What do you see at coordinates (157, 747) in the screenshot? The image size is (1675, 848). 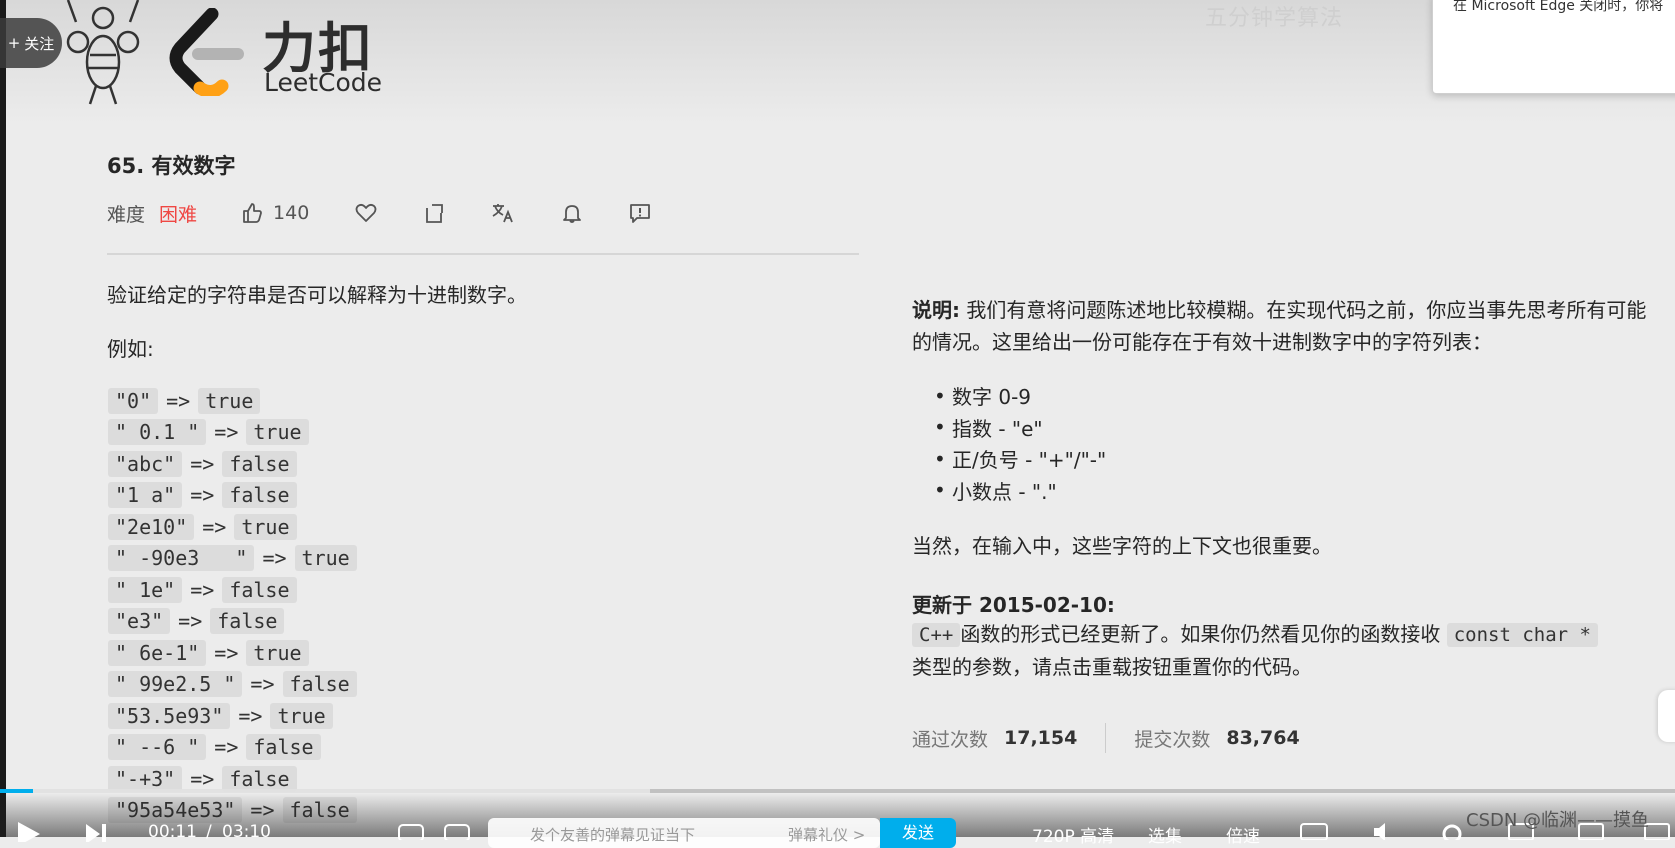 I see `example-input: " --6 "` at bounding box center [157, 747].